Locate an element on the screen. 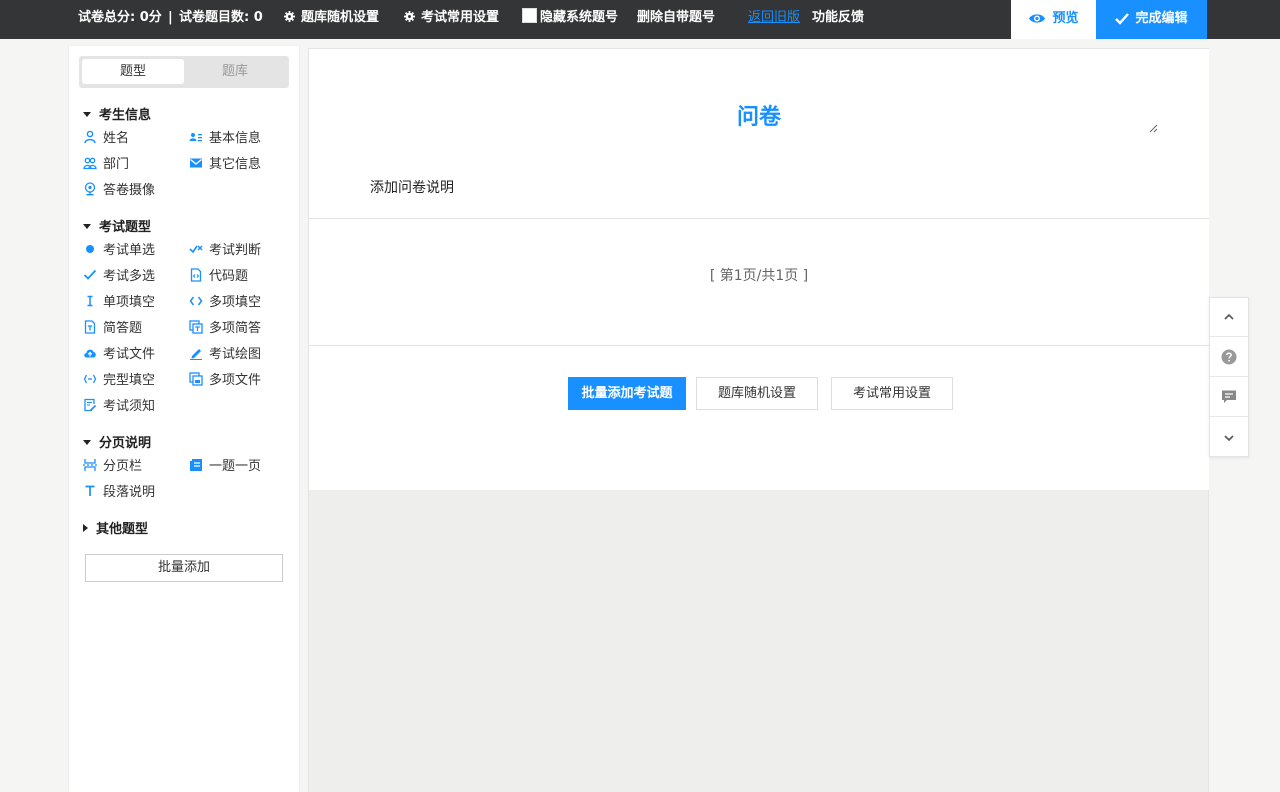 The image size is (1280, 792). survey-description: 添加问卷说明 is located at coordinates (412, 187).